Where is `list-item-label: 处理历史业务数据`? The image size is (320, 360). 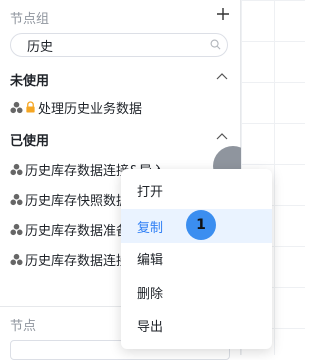
list-item-label: 处理历史业务数据 is located at coordinates (90, 109).